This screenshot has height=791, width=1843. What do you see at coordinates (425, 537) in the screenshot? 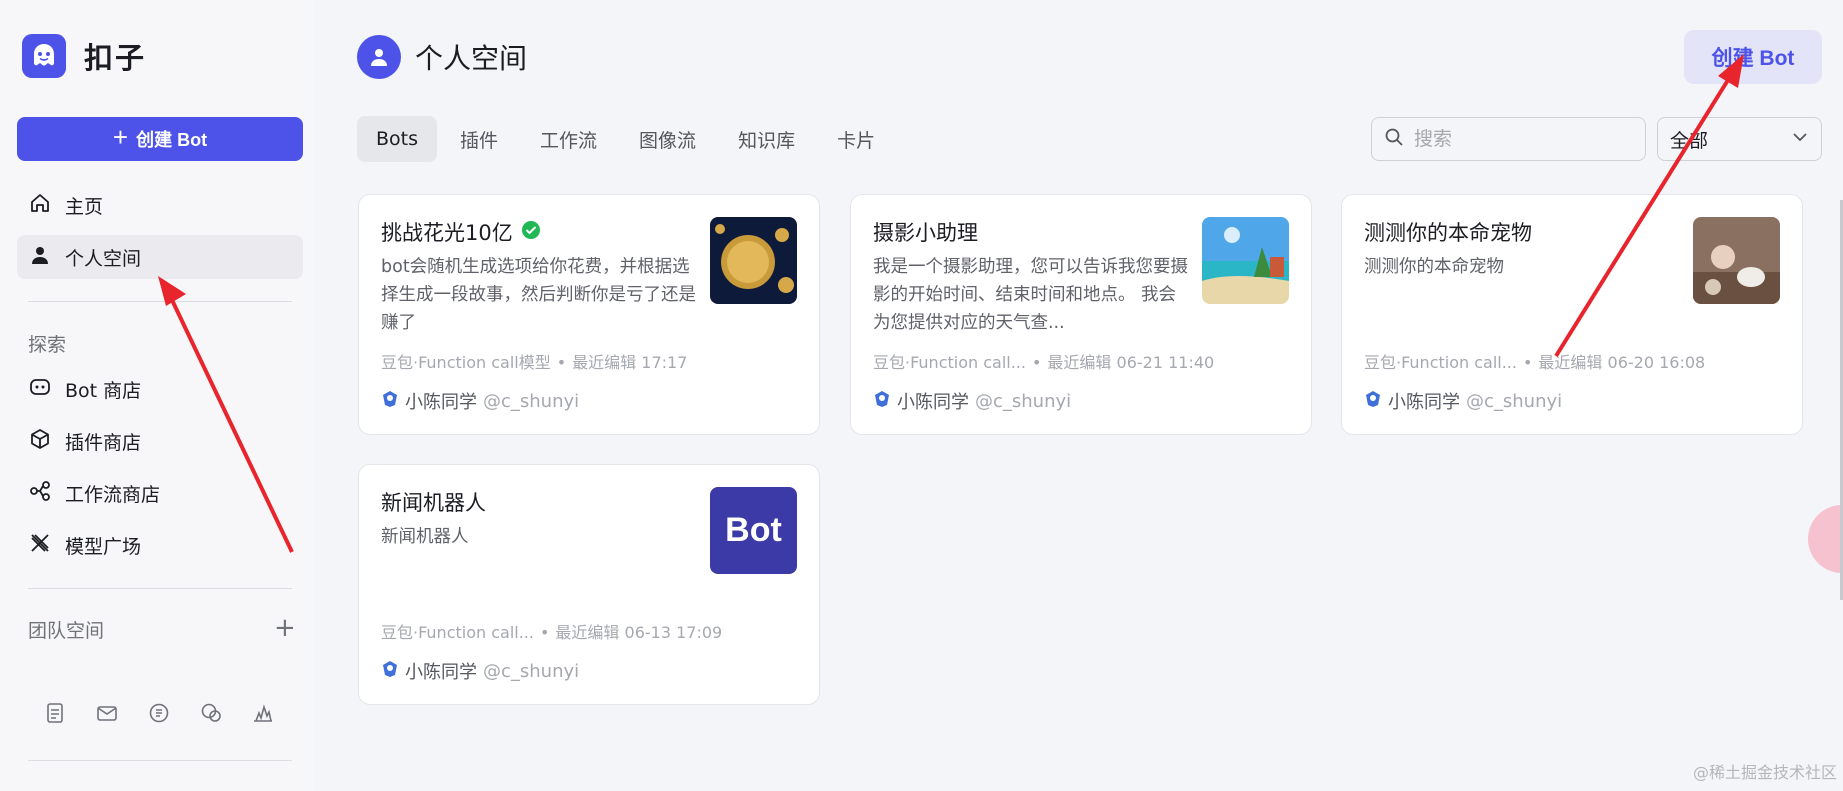
I see `bot-card-description: 新闻机器人` at bounding box center [425, 537].